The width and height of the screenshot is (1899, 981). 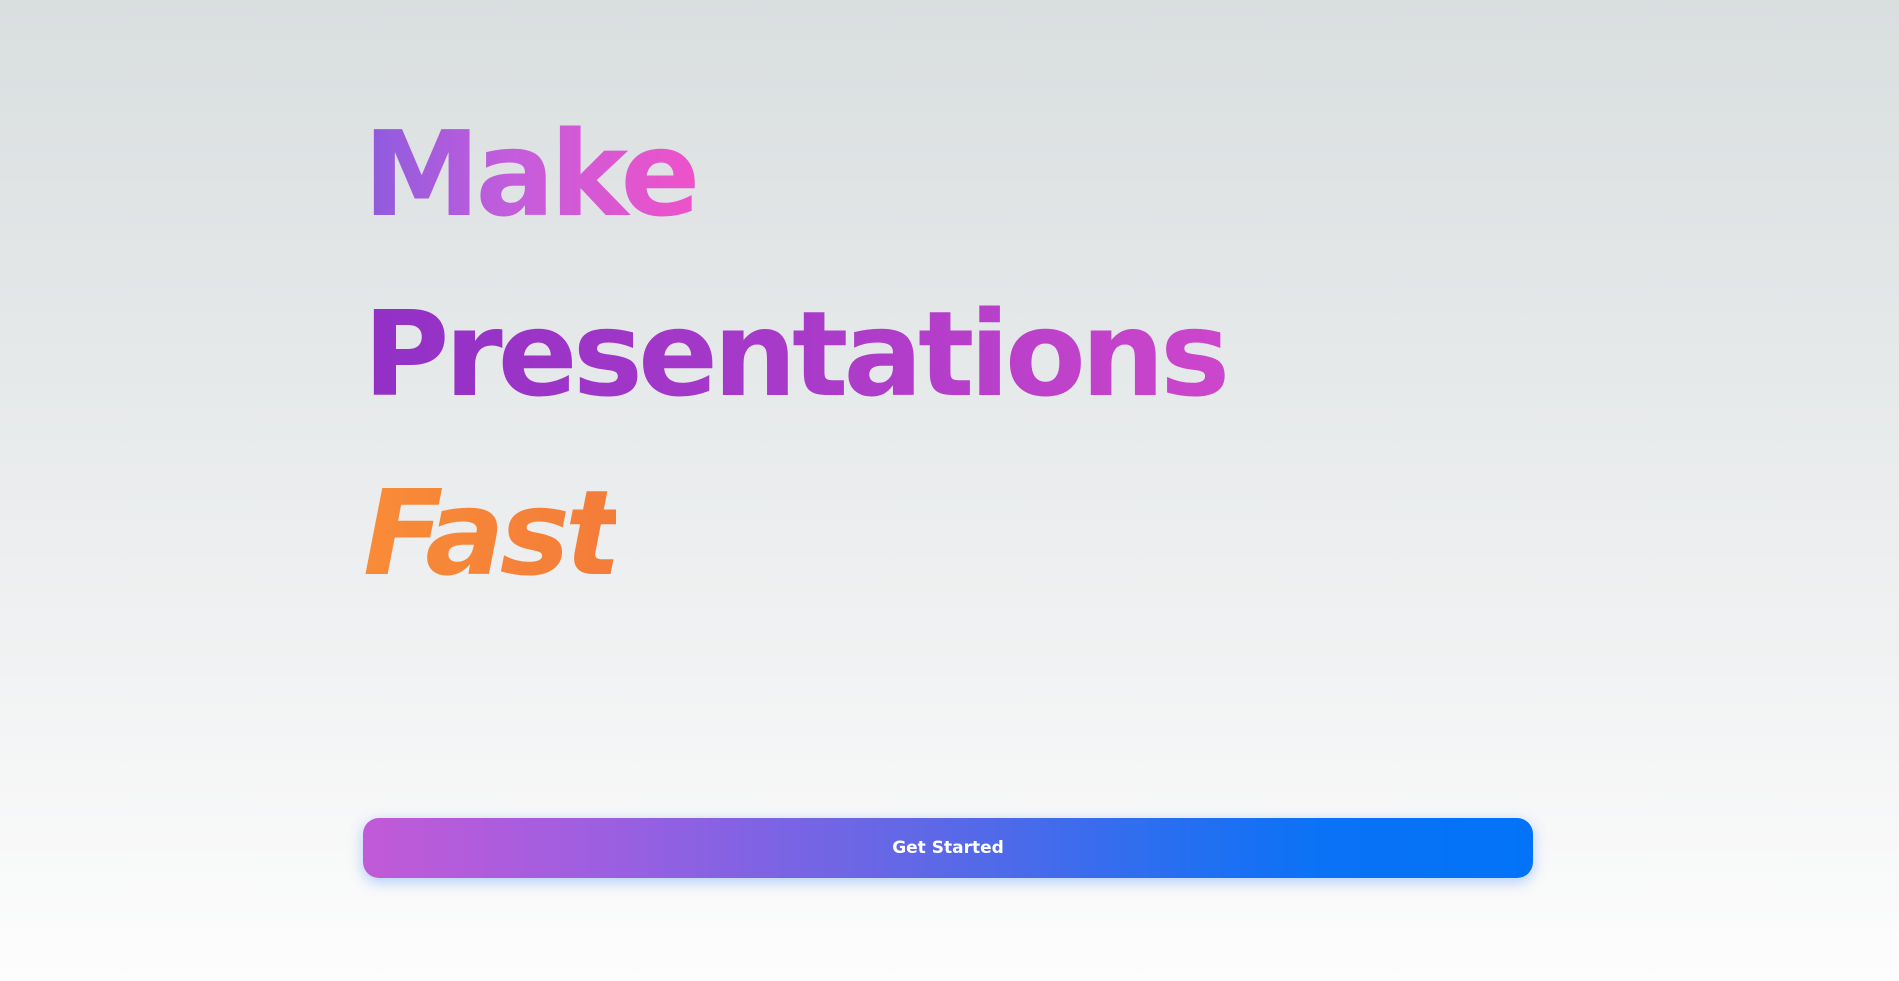 What do you see at coordinates (948, 848) in the screenshot?
I see `get-started-button: Get Started` at bounding box center [948, 848].